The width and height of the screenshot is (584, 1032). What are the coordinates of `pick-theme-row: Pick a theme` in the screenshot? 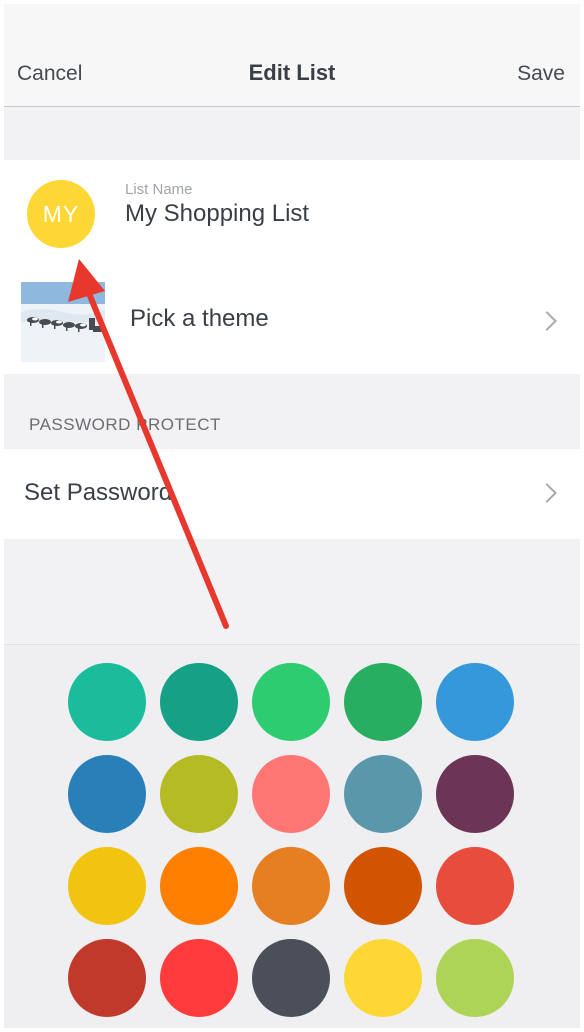 It's located at (292, 320).